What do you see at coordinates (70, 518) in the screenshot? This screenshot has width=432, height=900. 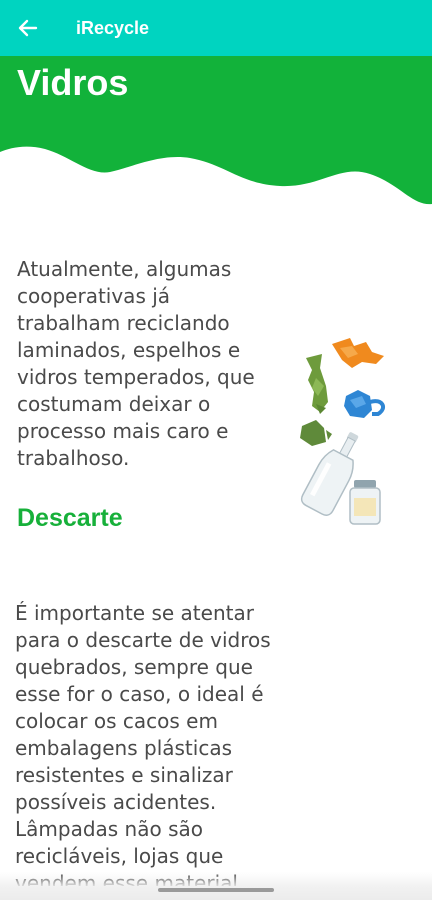 I see `section-title-descarte: Descarte` at bounding box center [70, 518].